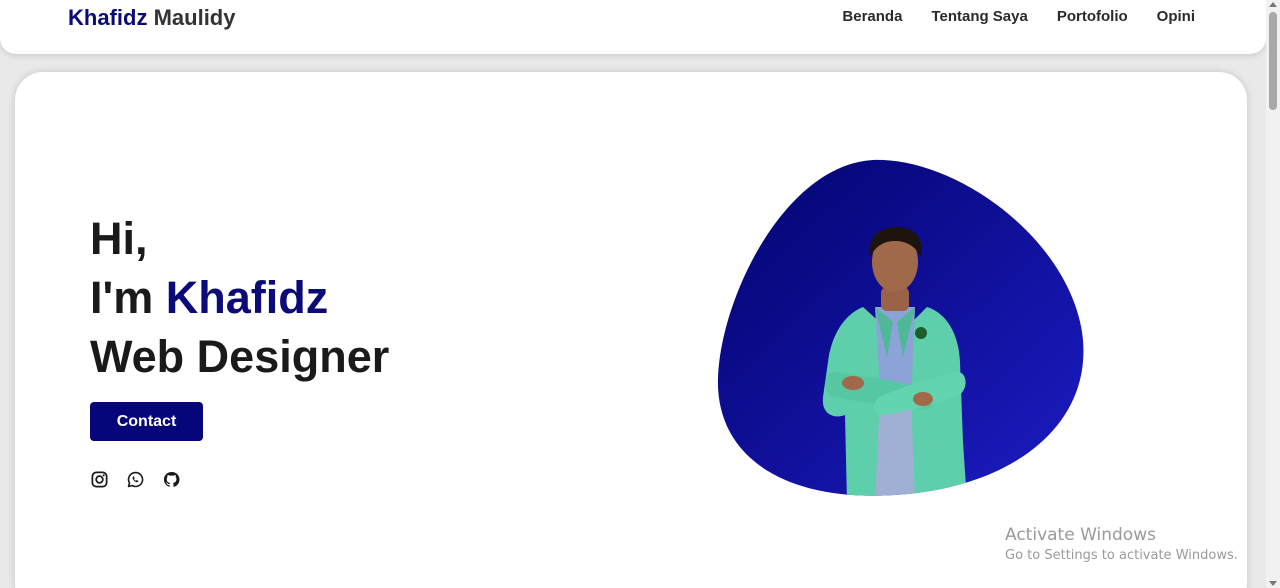  What do you see at coordinates (151, 18) in the screenshot?
I see `brand-logo: Khafidz Maulidy` at bounding box center [151, 18].